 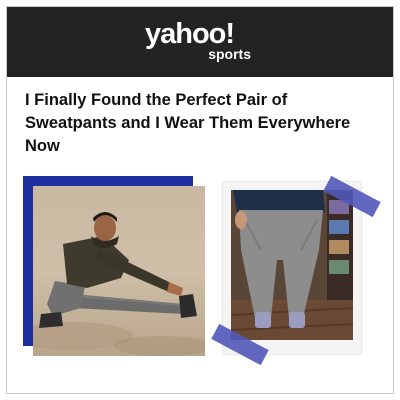 I want to click on sweatpants-illustration, so click(x=292, y=265).